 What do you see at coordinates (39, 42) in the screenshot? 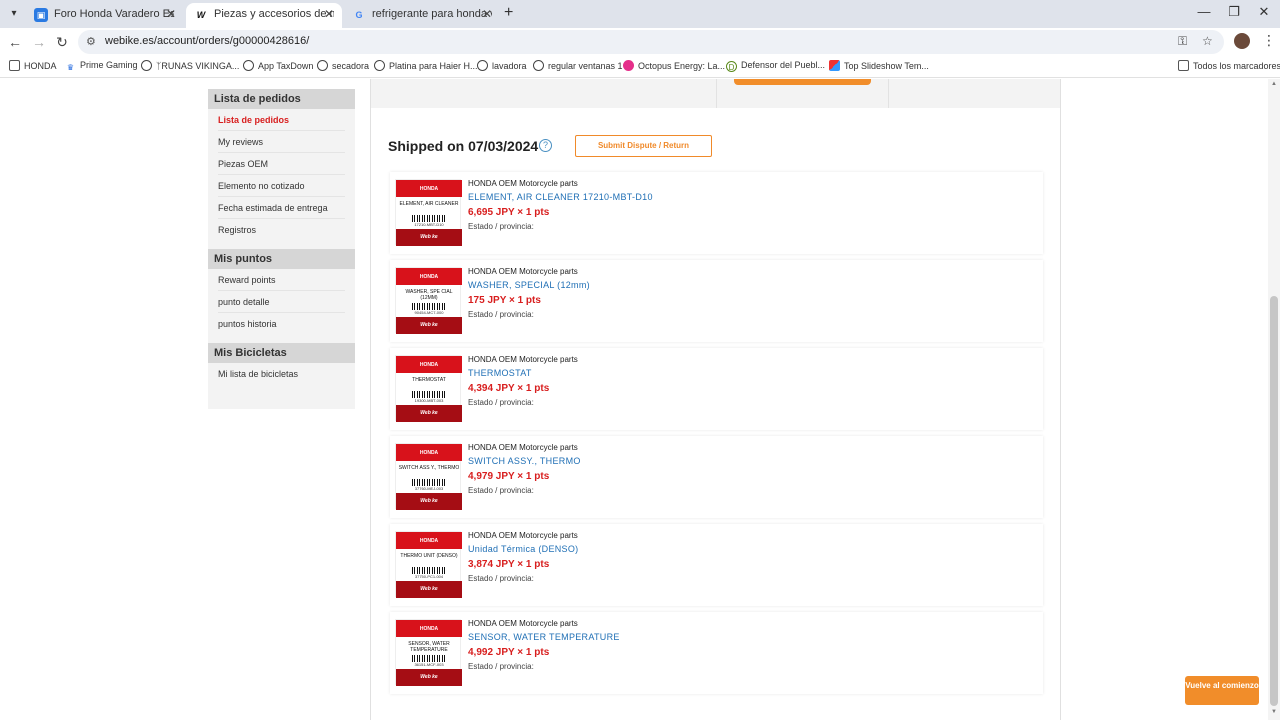
I see `forward-icon: →` at bounding box center [39, 42].